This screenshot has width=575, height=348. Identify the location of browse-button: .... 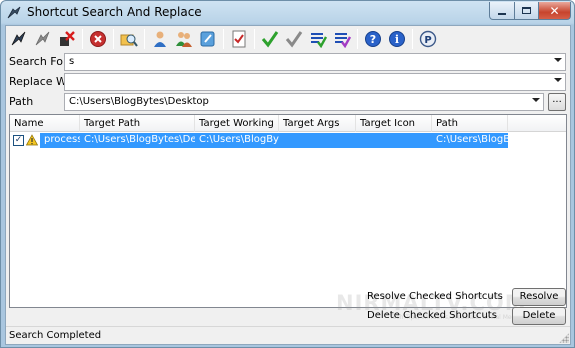
(557, 102).